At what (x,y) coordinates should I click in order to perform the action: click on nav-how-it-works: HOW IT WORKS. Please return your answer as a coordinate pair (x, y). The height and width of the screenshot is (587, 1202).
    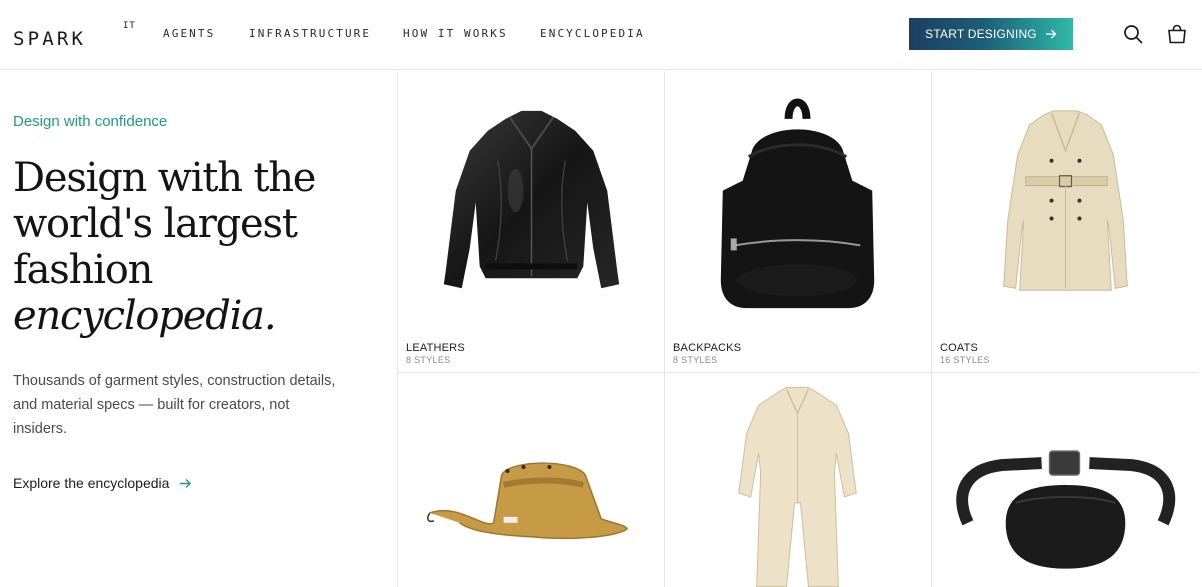
    Looking at the image, I should click on (455, 34).